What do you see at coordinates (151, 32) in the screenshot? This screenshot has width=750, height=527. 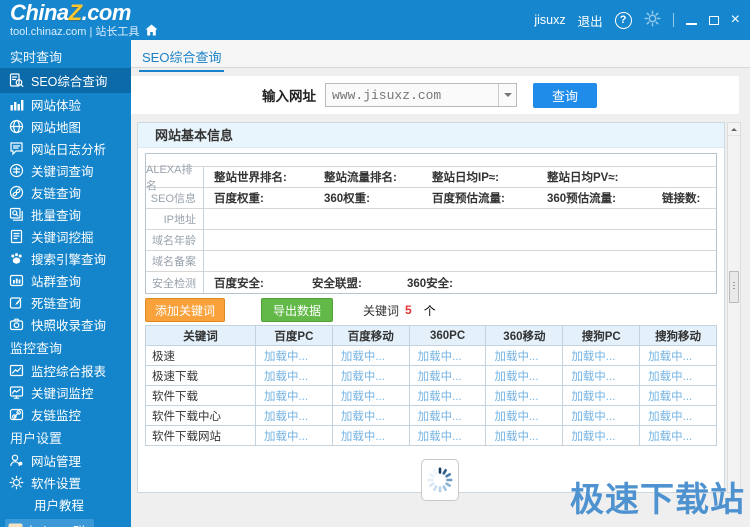 I see `home-icon` at bounding box center [151, 32].